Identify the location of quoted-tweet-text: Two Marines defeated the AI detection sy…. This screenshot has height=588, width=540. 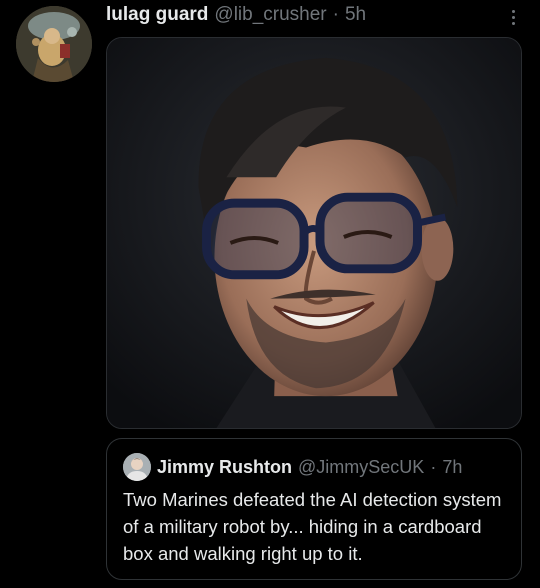
(312, 526).